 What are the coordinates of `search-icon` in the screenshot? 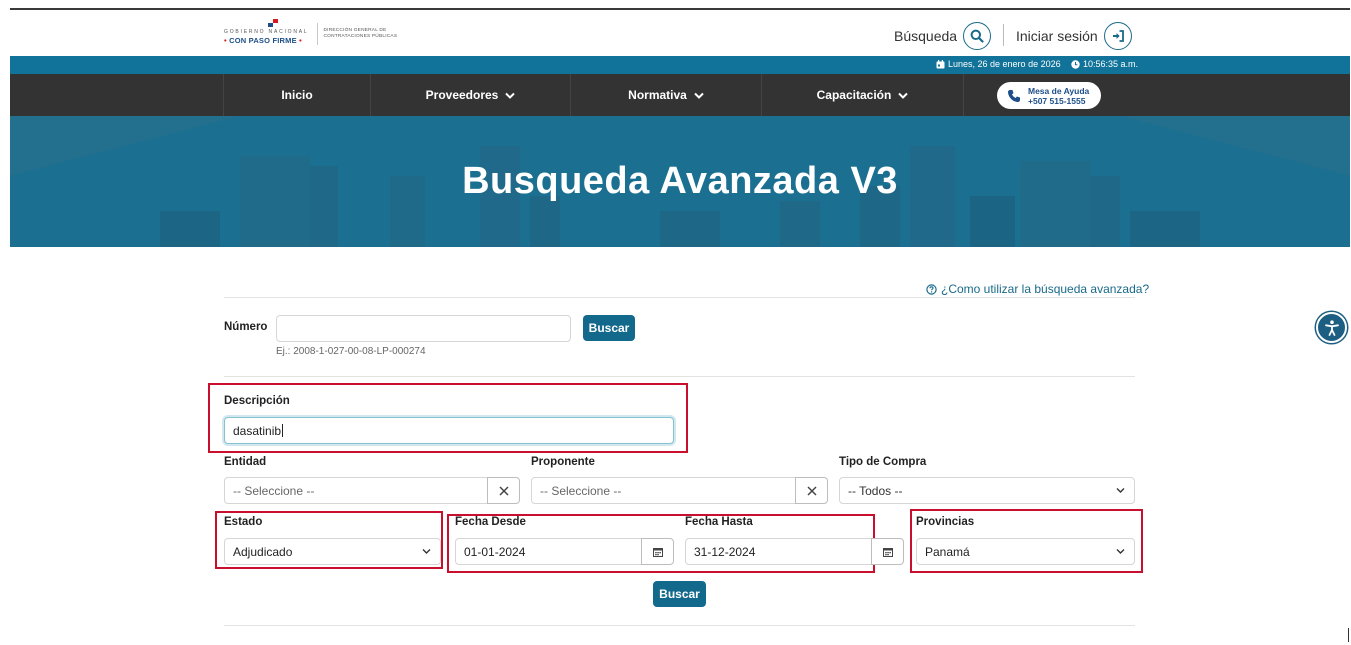 It's located at (977, 36).